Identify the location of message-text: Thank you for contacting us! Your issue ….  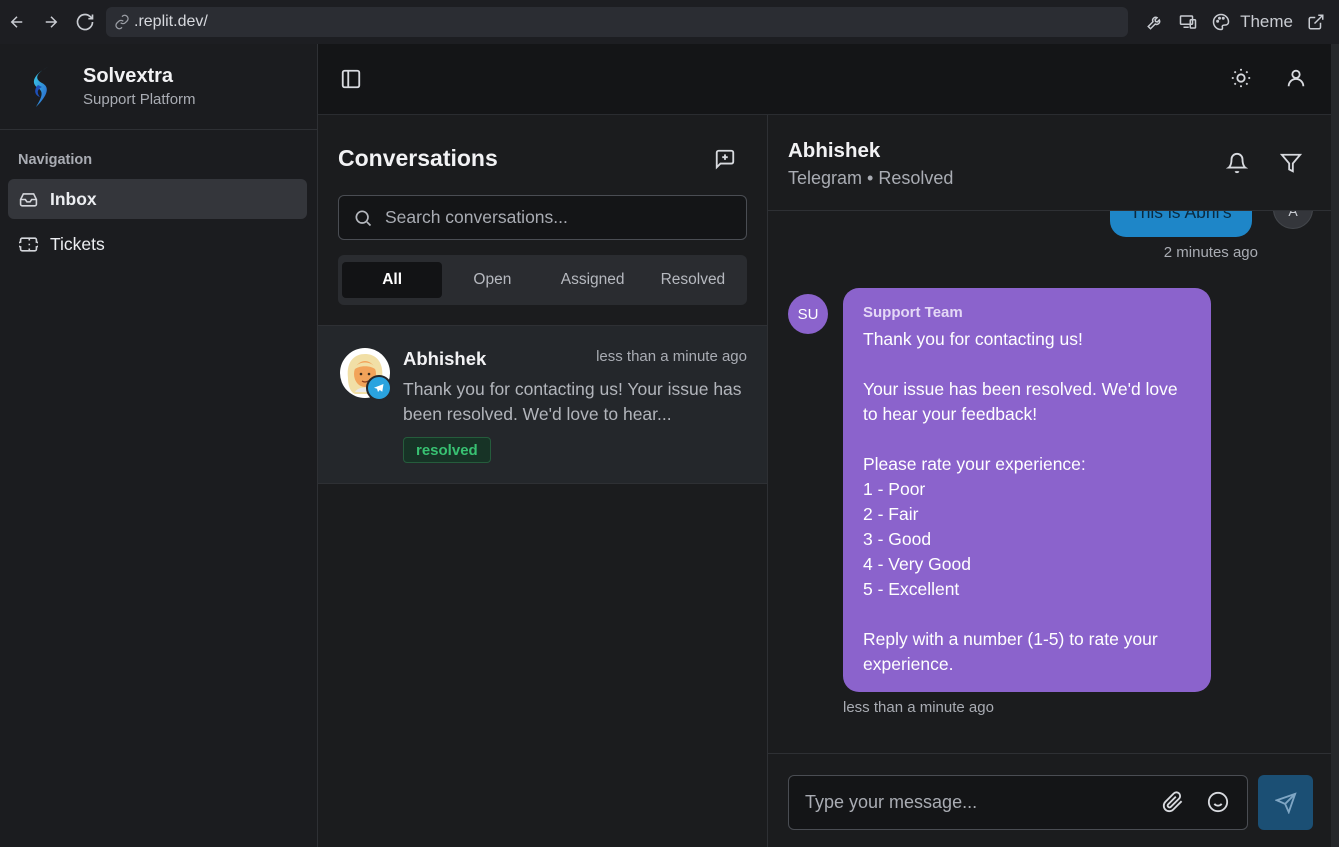
(1020, 501).